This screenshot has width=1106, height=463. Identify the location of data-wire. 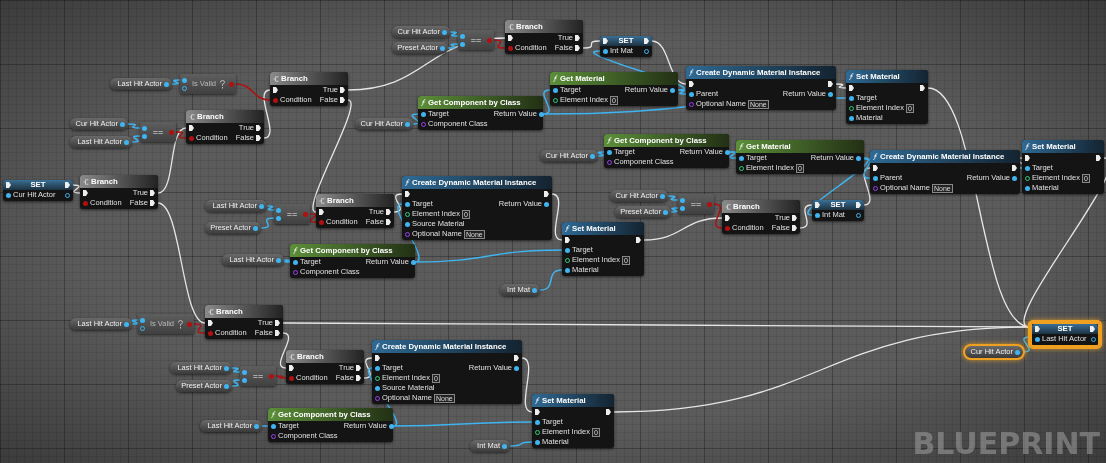
(270, 208).